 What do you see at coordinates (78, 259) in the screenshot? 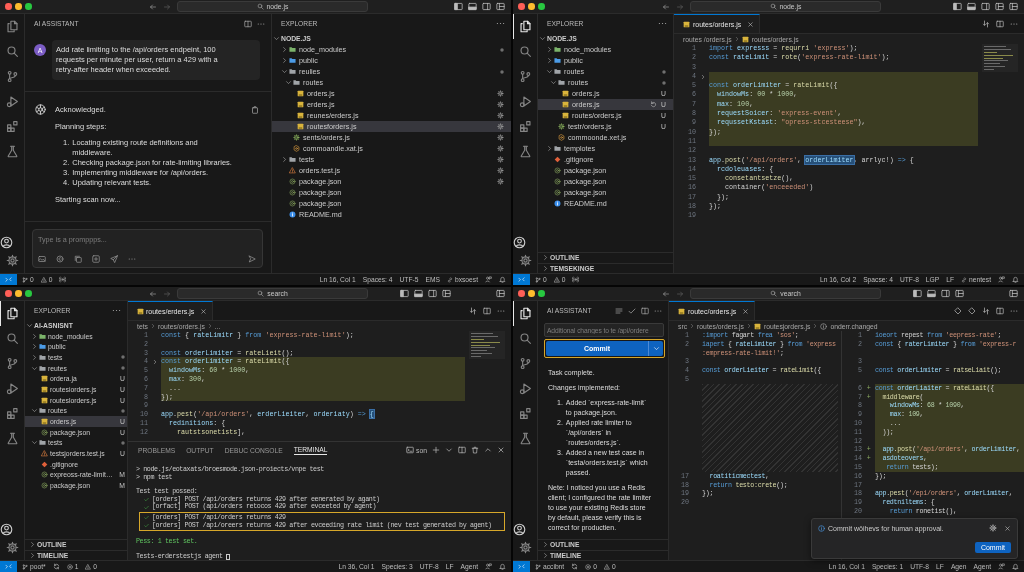
I see `copy-icon` at bounding box center [78, 259].